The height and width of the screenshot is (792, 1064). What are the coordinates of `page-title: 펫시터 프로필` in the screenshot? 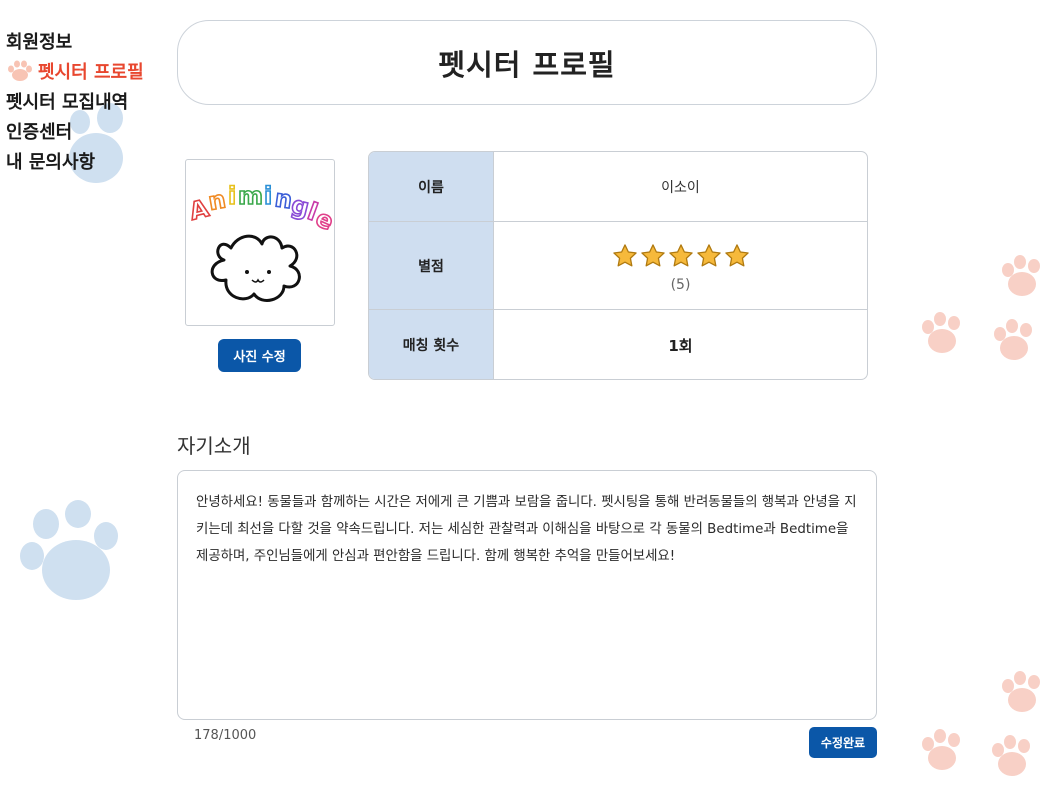 It's located at (527, 64).